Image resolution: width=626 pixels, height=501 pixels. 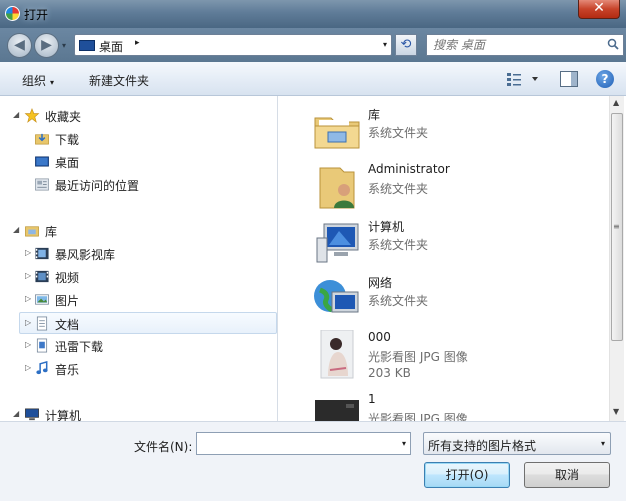 I want to click on forward-button: ▶, so click(x=46, y=45).